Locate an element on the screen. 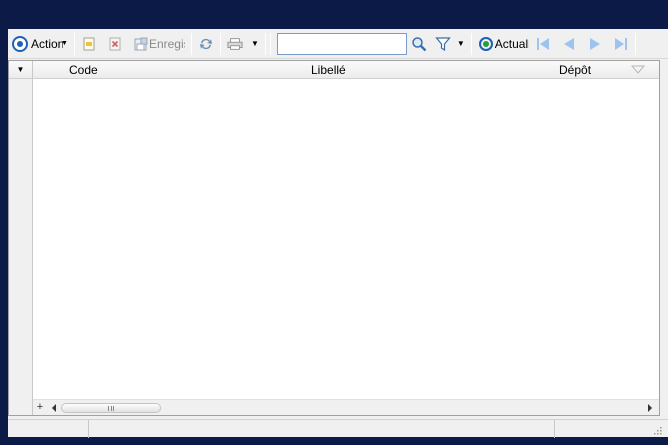 The height and width of the screenshot is (445, 668). actions-icon is located at coordinates (20, 43).